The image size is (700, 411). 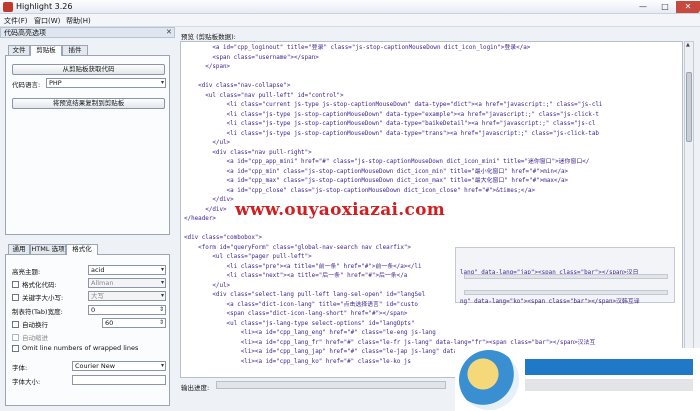 What do you see at coordinates (688, 45) in the screenshot?
I see `scroll-up-icon: ▲` at bounding box center [688, 45].